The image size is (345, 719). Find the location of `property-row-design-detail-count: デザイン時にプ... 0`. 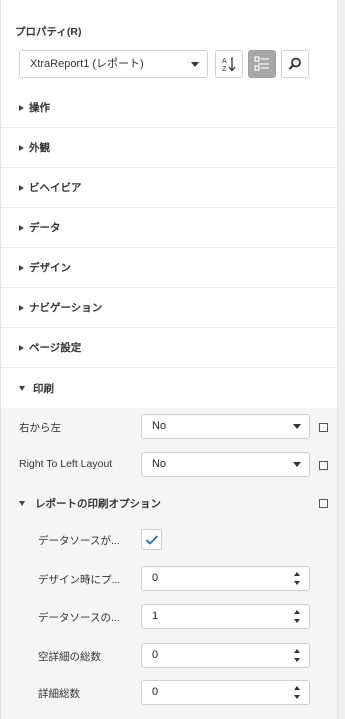

property-row-design-detail-count: デザイン時にプ... 0 is located at coordinates (169, 579).